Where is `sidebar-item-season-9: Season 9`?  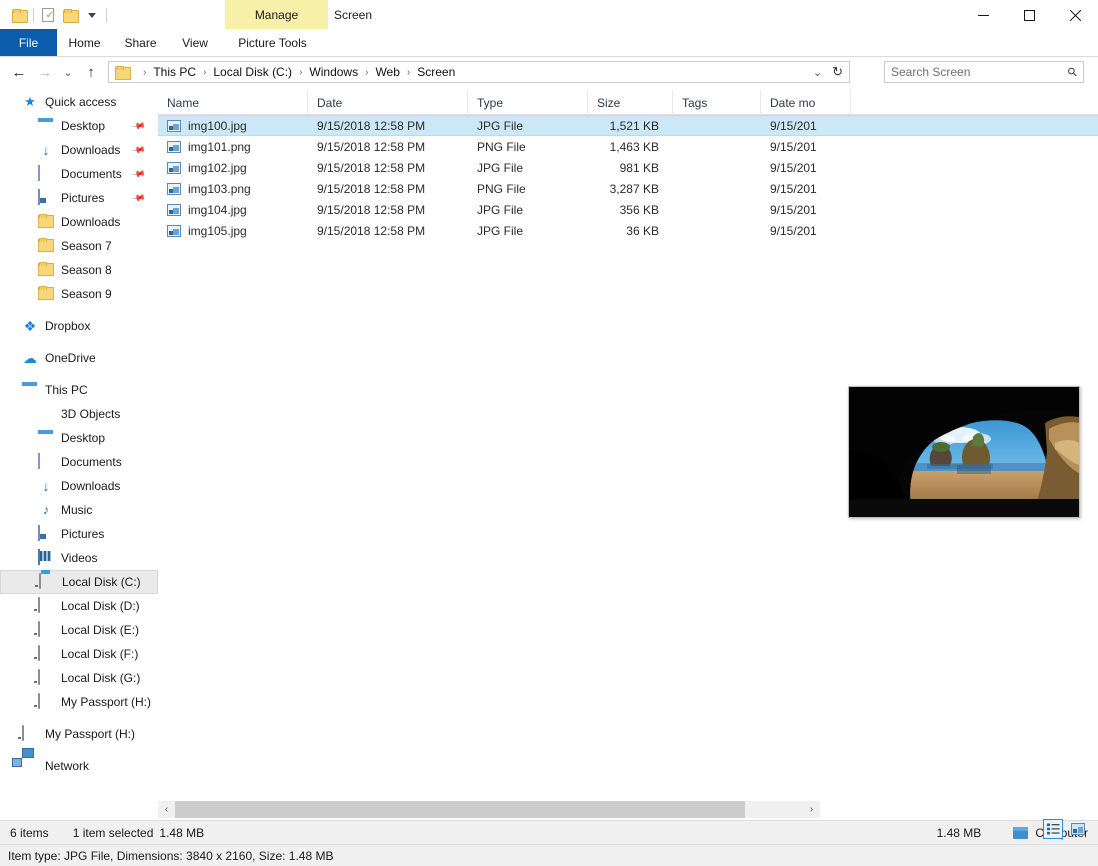
sidebar-item-season-9: Season 9 is located at coordinates (79, 294).